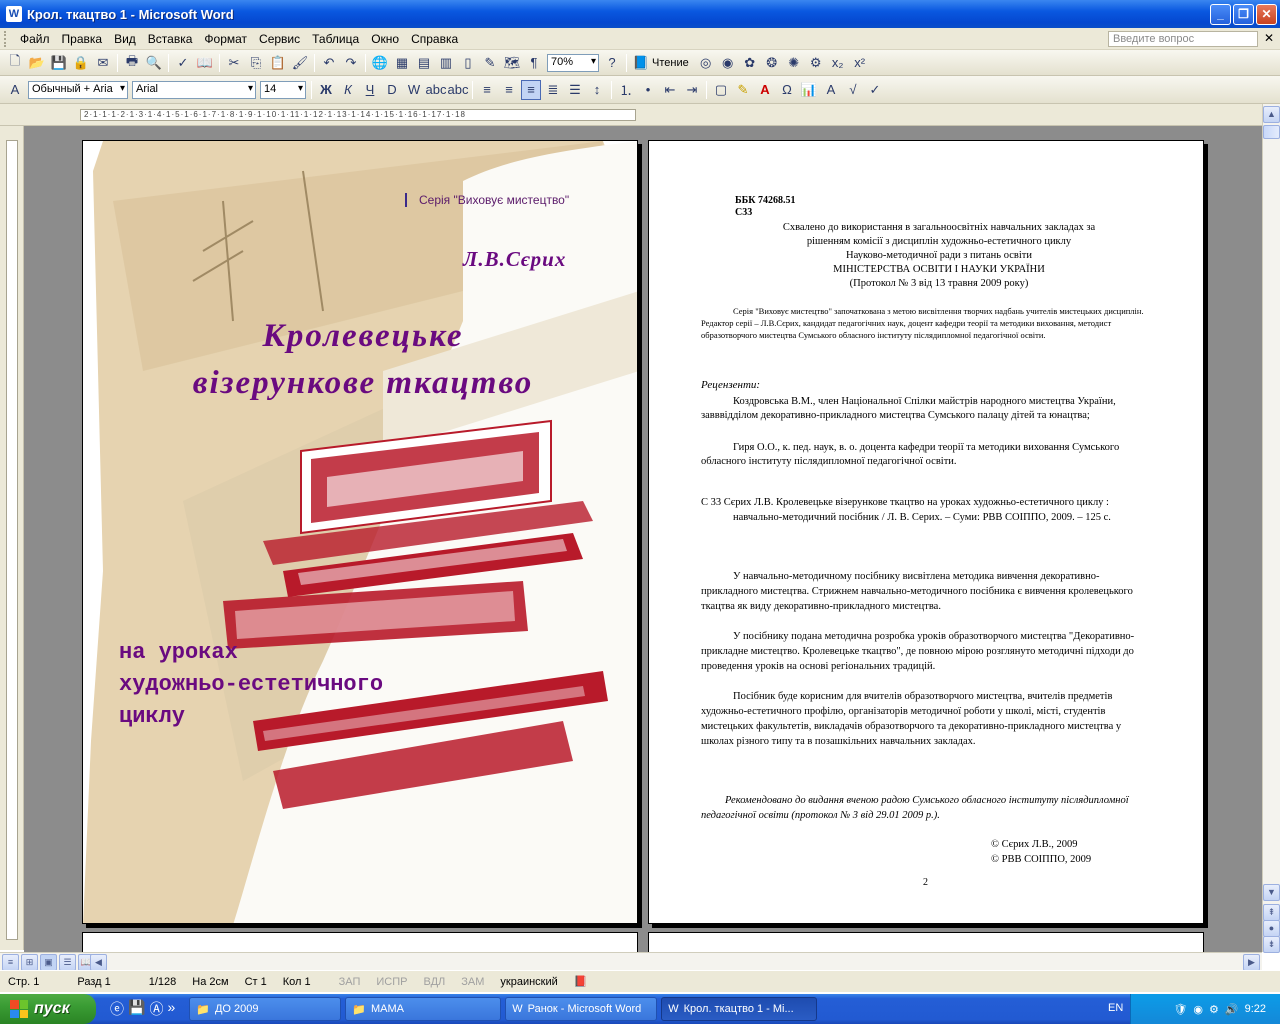 The height and width of the screenshot is (1024, 1280). I want to click on insert-excel-icon: ▥, so click(446, 63).